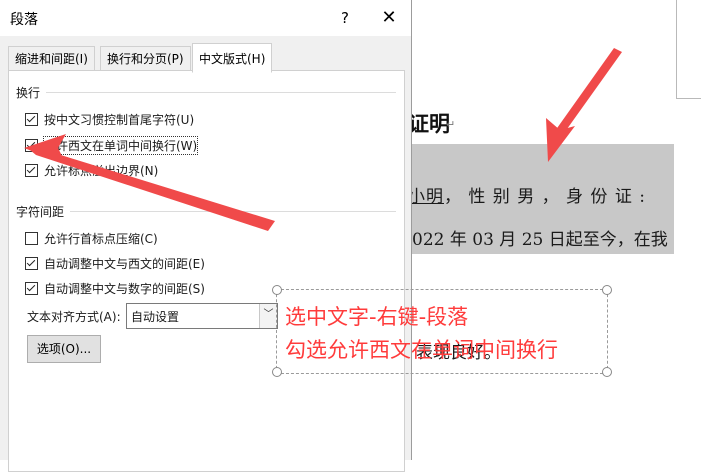  I want to click on option-label: 允许标点溢出边界(N), so click(101, 170).